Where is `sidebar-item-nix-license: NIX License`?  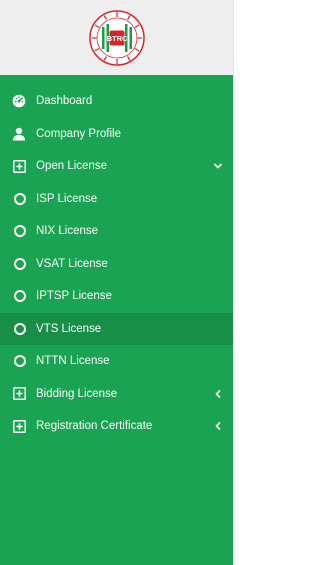 sidebar-item-nix-license: NIX License is located at coordinates (116, 231).